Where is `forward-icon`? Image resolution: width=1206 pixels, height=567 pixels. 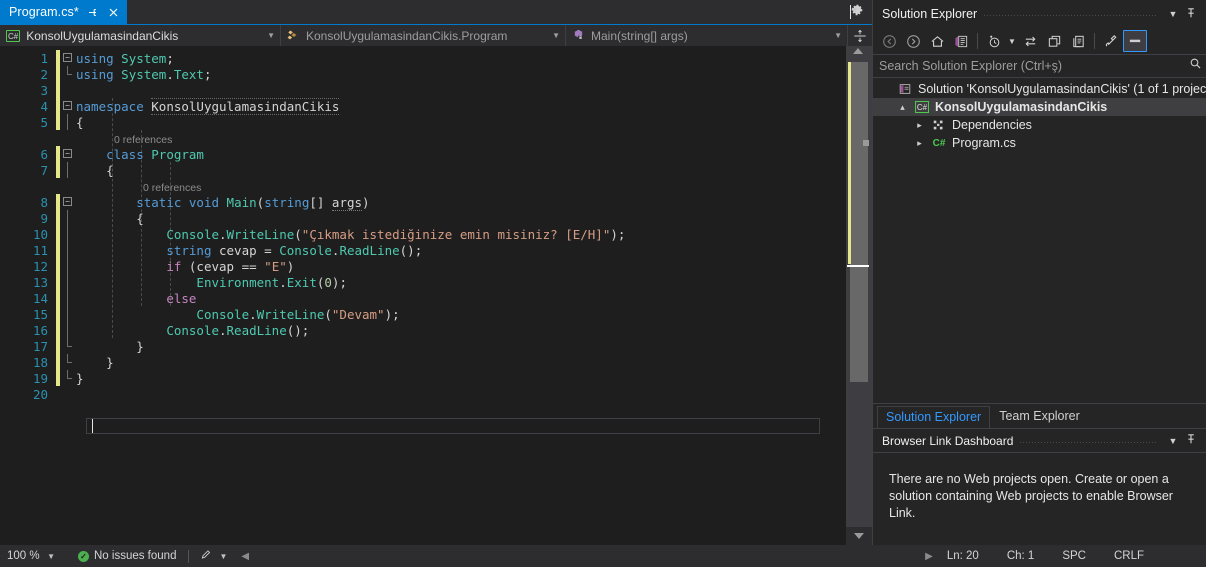
forward-icon is located at coordinates (913, 41).